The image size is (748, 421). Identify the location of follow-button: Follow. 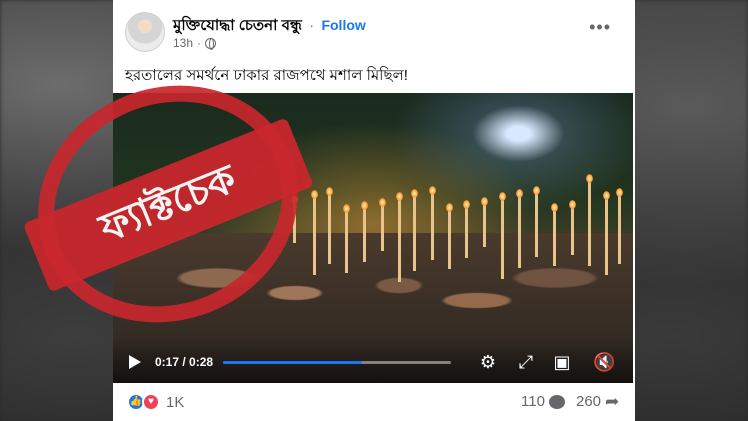
(343, 25).